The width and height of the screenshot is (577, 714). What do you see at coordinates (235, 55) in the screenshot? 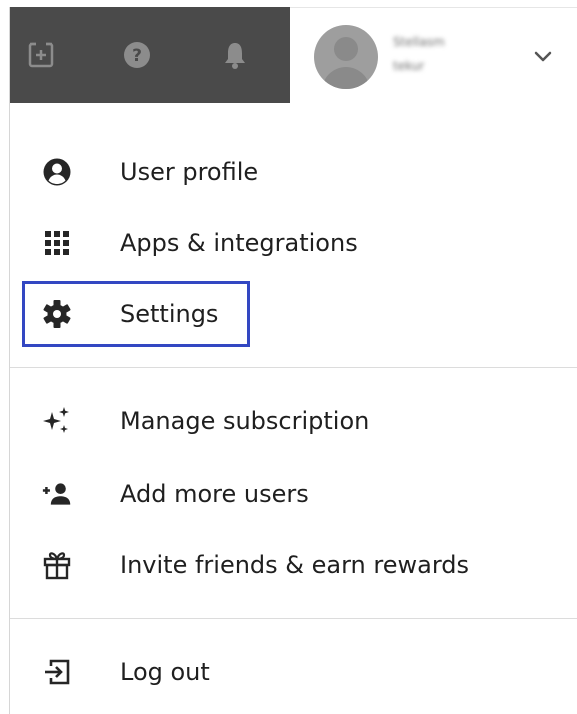
I see `bell-icon` at bounding box center [235, 55].